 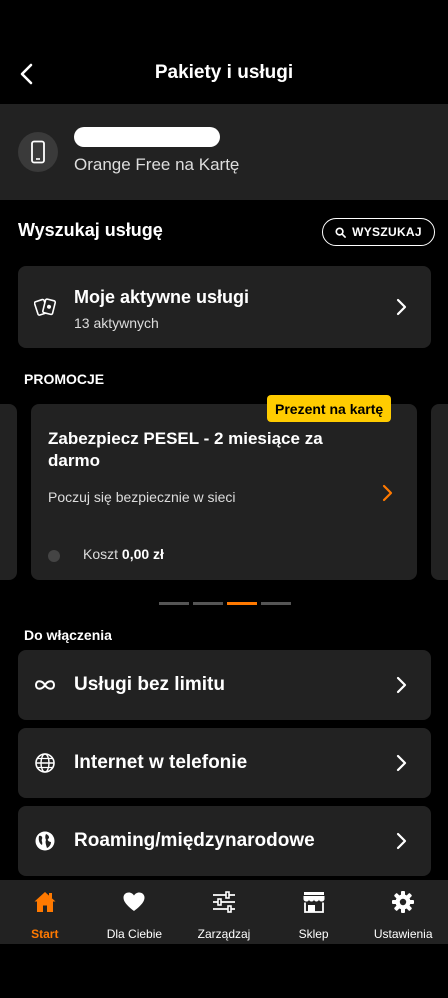 I want to click on service-roaming: Roaming/międzynarodowe, so click(x=224, y=841).